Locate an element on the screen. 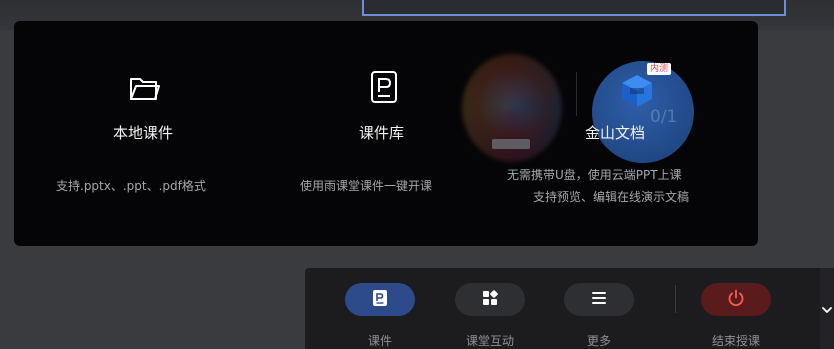 This screenshot has height=349, width=834. courseware-label: 课件 is located at coordinates (379, 341).